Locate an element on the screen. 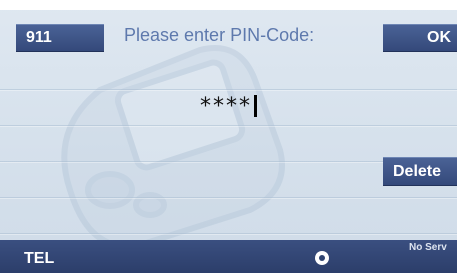 This screenshot has width=457, height=276. nav-dot-icon is located at coordinates (322, 258).